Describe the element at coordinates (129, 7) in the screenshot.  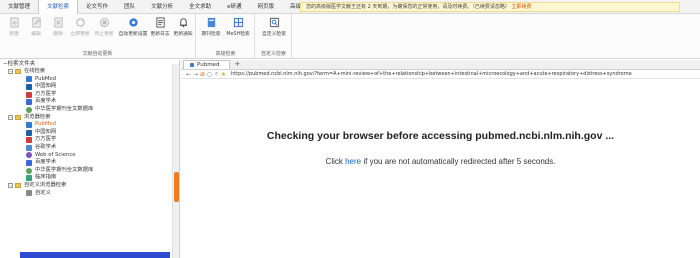
I see `menu-tab-team: 团队` at that location.